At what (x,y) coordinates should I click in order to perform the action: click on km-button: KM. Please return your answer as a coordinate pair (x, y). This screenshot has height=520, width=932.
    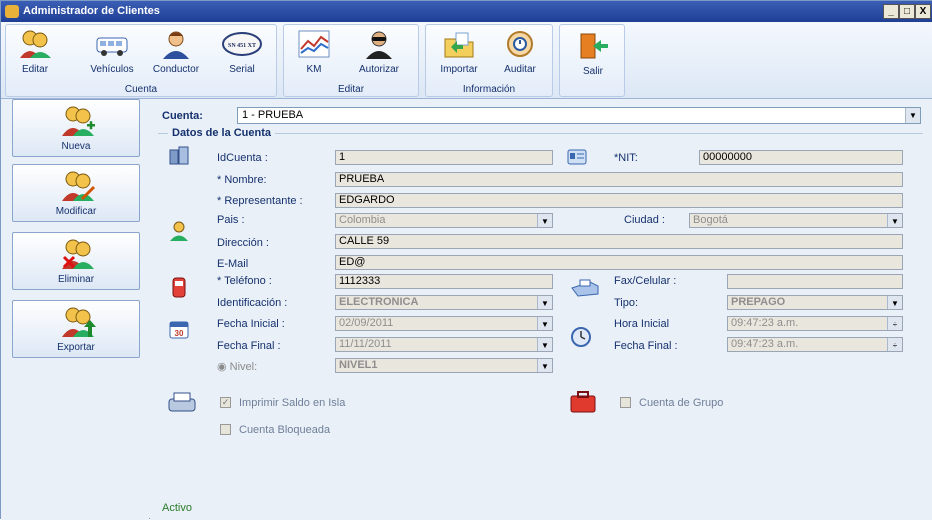
    Looking at the image, I should click on (314, 52).